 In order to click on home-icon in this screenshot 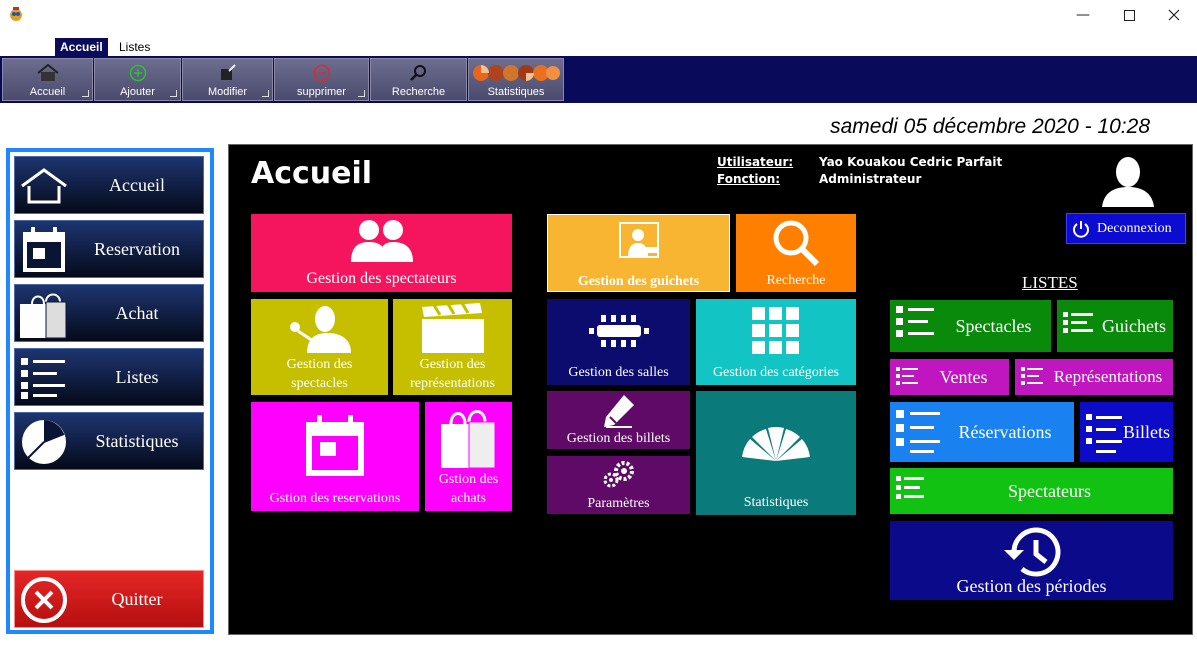, I will do `click(44, 186)`.